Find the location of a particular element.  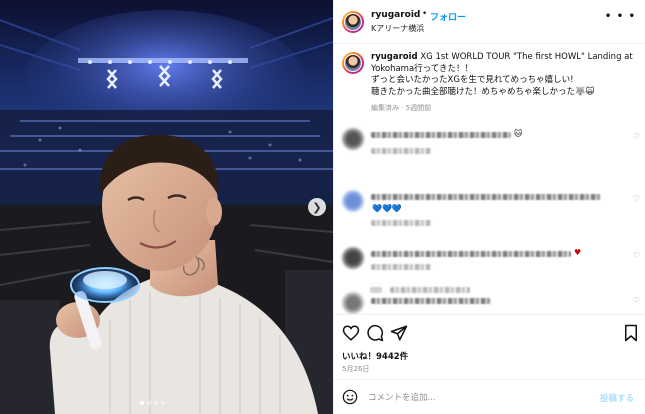

smiley-icon is located at coordinates (350, 397).